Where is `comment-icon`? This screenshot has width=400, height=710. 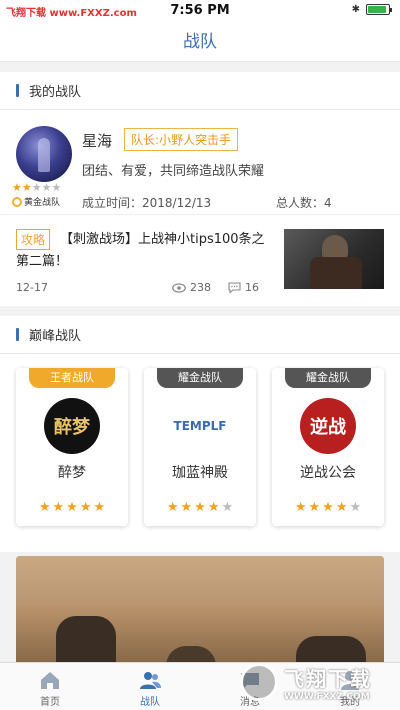
comment-icon is located at coordinates (234, 287).